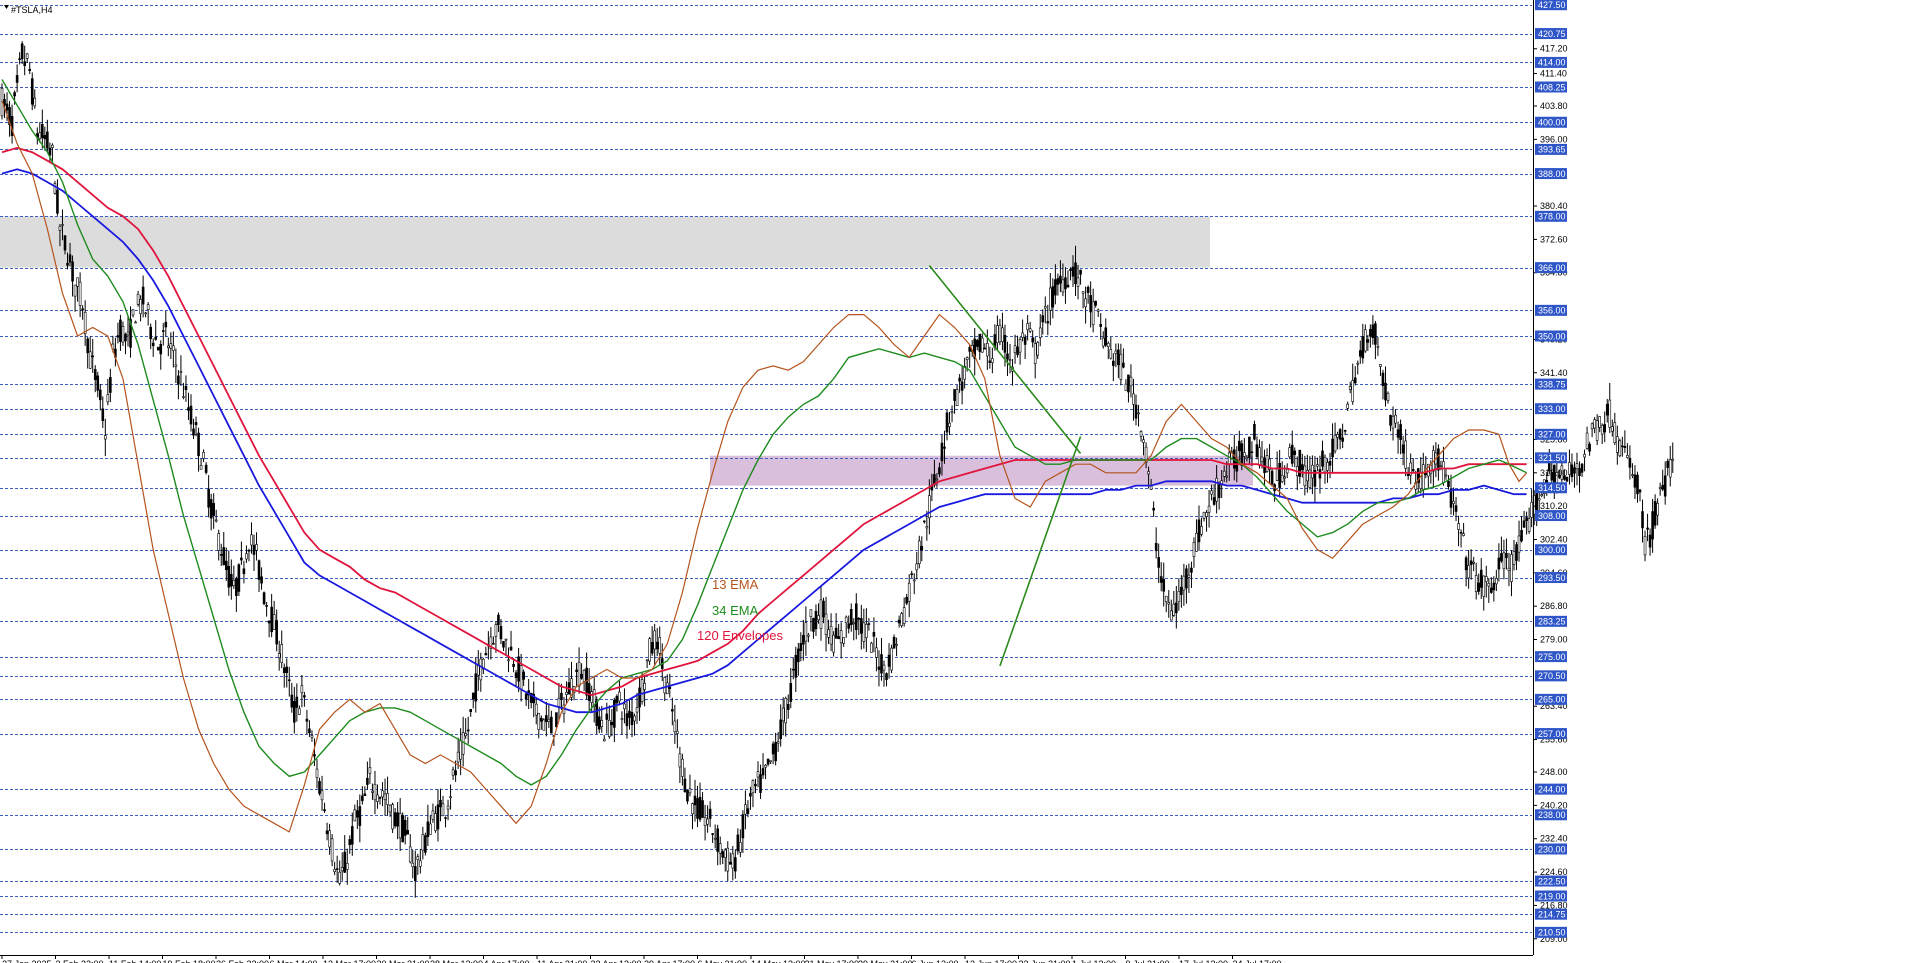 This screenshot has height=963, width=1916. I want to click on price-tick-label: 396.00, so click(1554, 139).